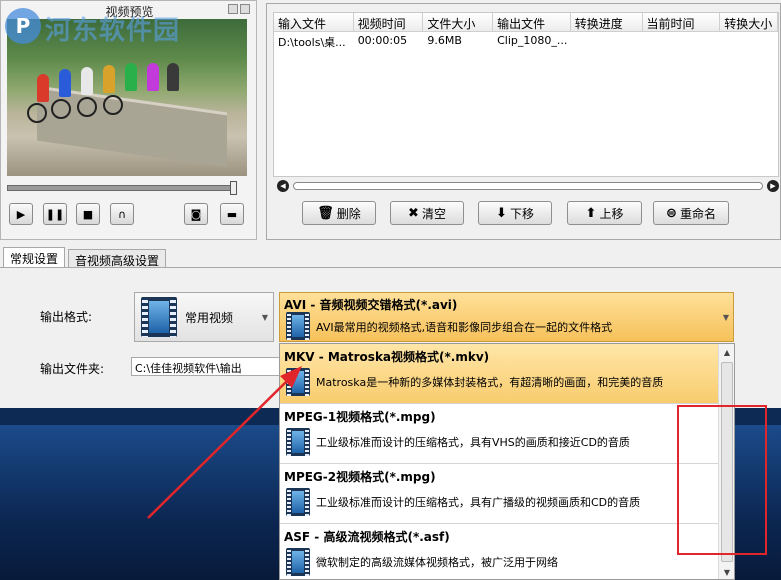 This screenshot has width=781, height=580. I want to click on red-annotation-arrow, so click(224, 442).